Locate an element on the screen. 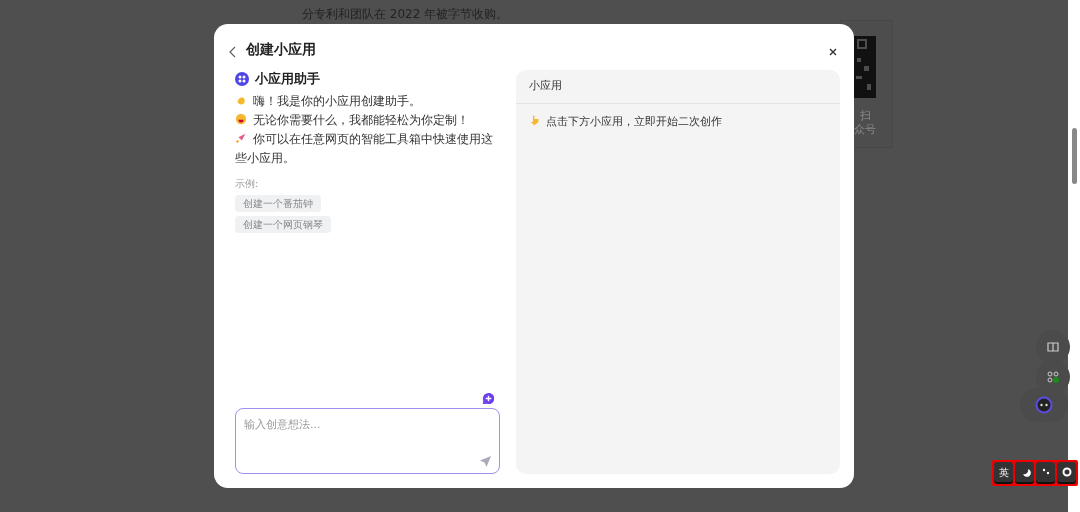  rocket-icon is located at coordinates (241, 137).